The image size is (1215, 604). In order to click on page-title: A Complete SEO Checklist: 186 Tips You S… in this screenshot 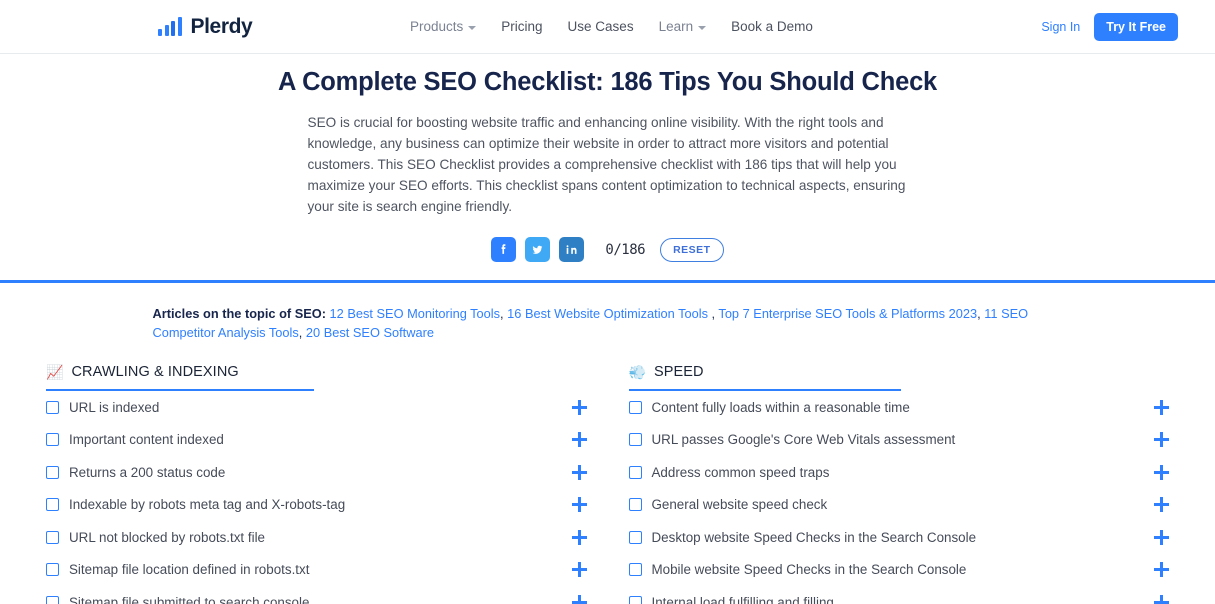, I will do `click(607, 82)`.